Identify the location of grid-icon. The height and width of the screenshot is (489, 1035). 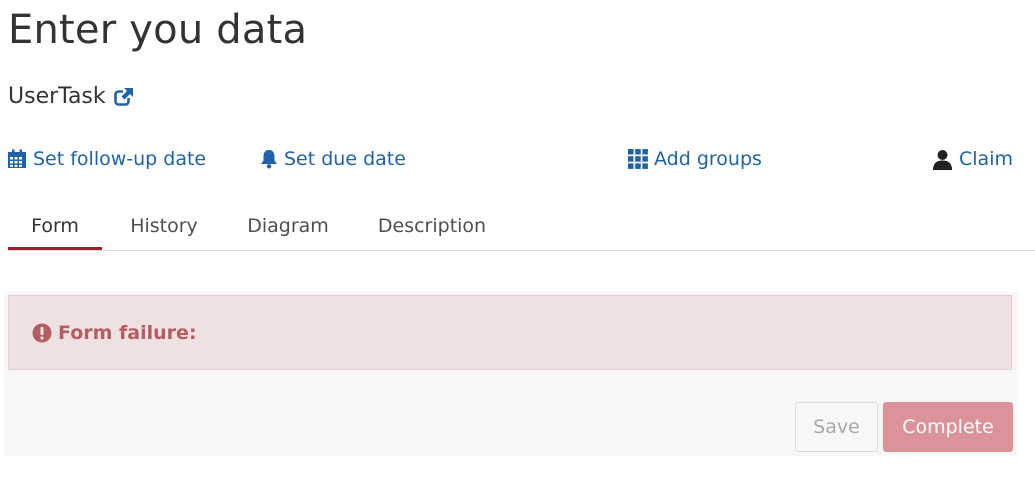
(638, 159).